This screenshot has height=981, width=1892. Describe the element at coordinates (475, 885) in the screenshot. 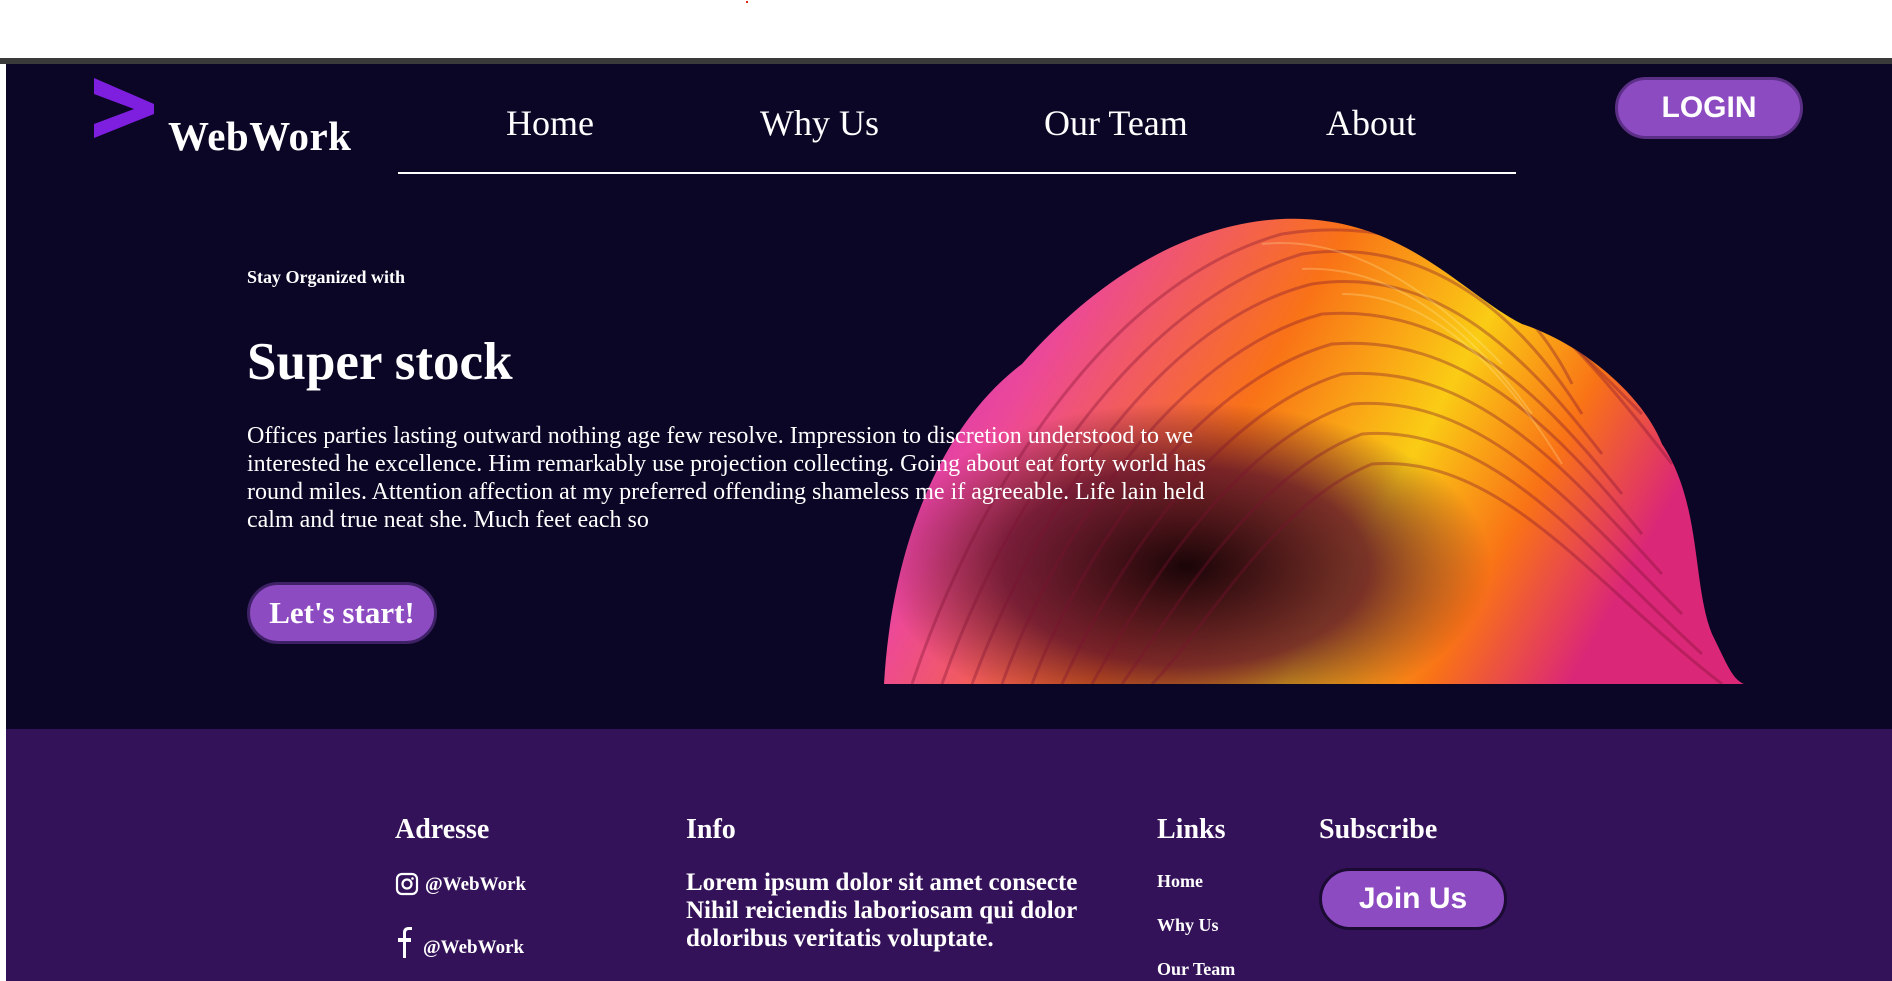

I see `instagram-handle: @WebWork` at that location.